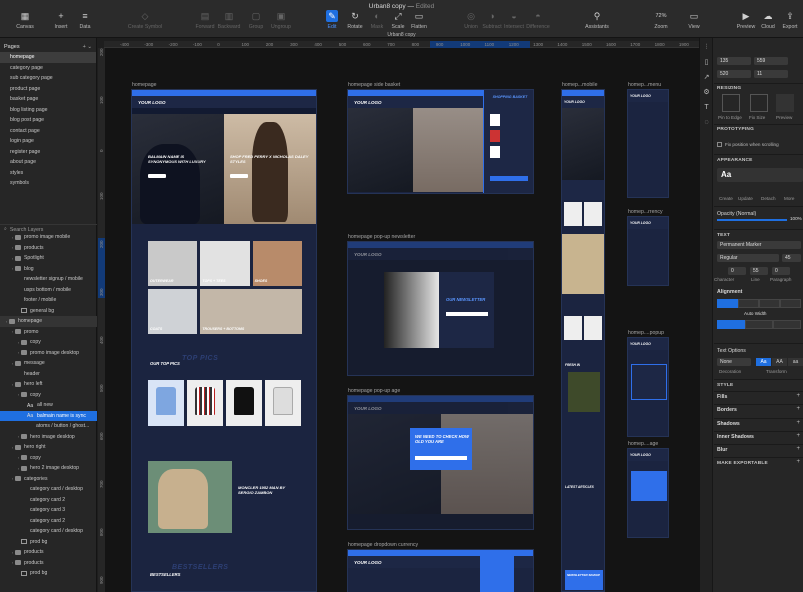 The image size is (803, 592). Describe the element at coordinates (48, 363) in the screenshot. I see `layer-row: › message` at that location.